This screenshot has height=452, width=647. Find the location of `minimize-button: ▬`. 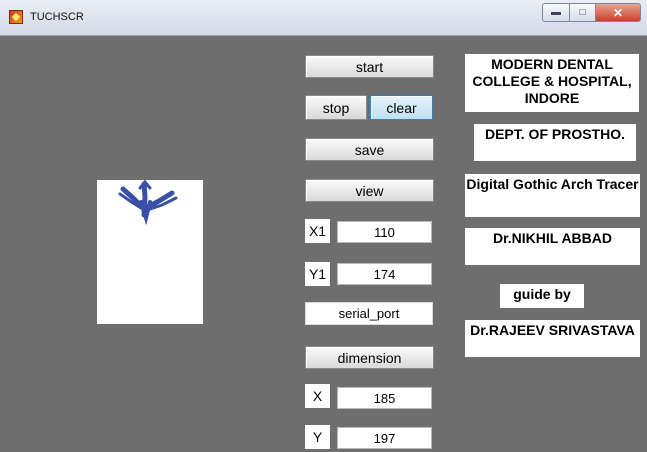

minimize-button: ▬ is located at coordinates (556, 12).